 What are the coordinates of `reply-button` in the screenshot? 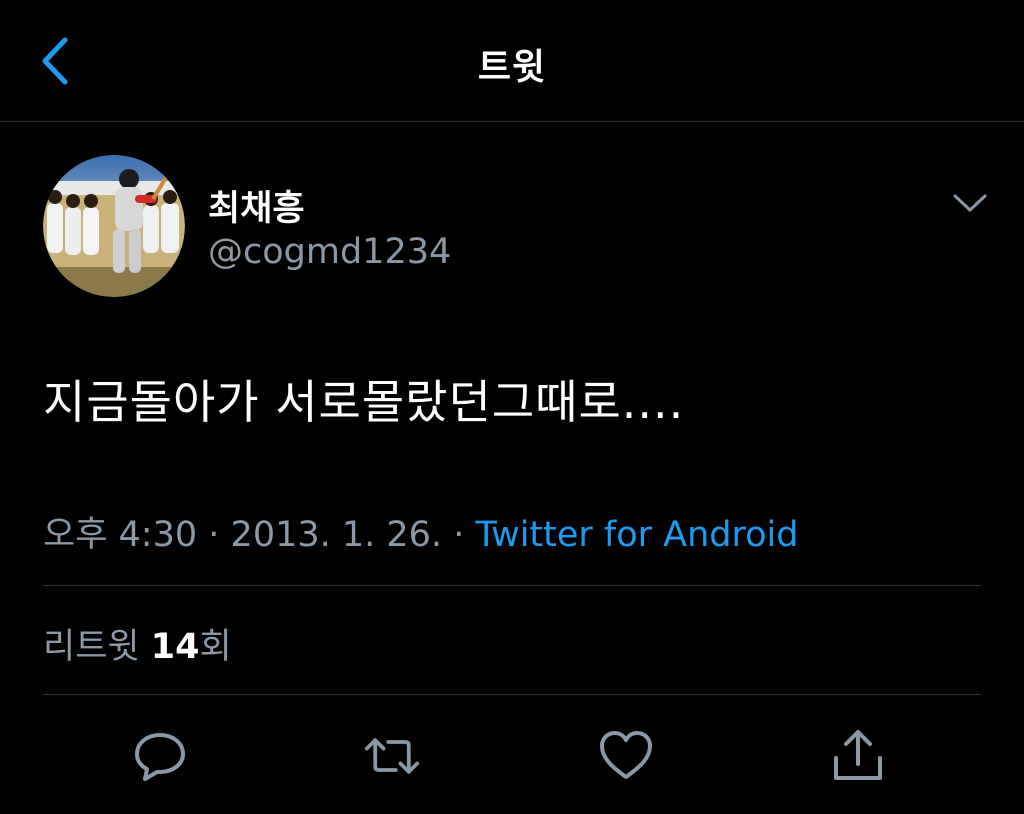 It's located at (160, 756).